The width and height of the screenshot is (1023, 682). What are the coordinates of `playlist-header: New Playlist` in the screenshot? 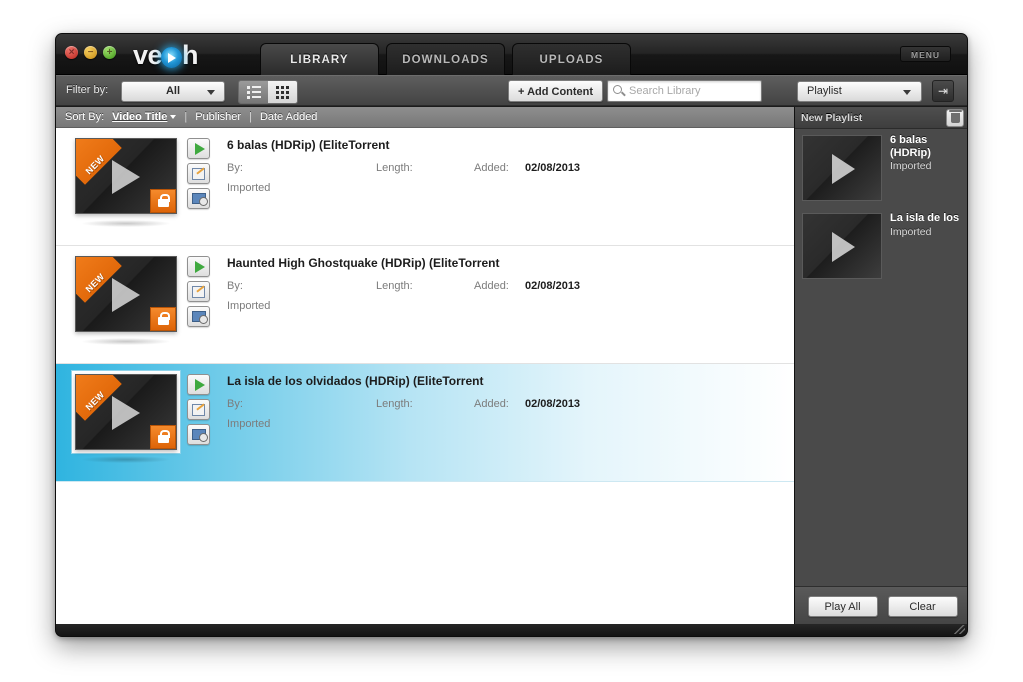 It's located at (881, 118).